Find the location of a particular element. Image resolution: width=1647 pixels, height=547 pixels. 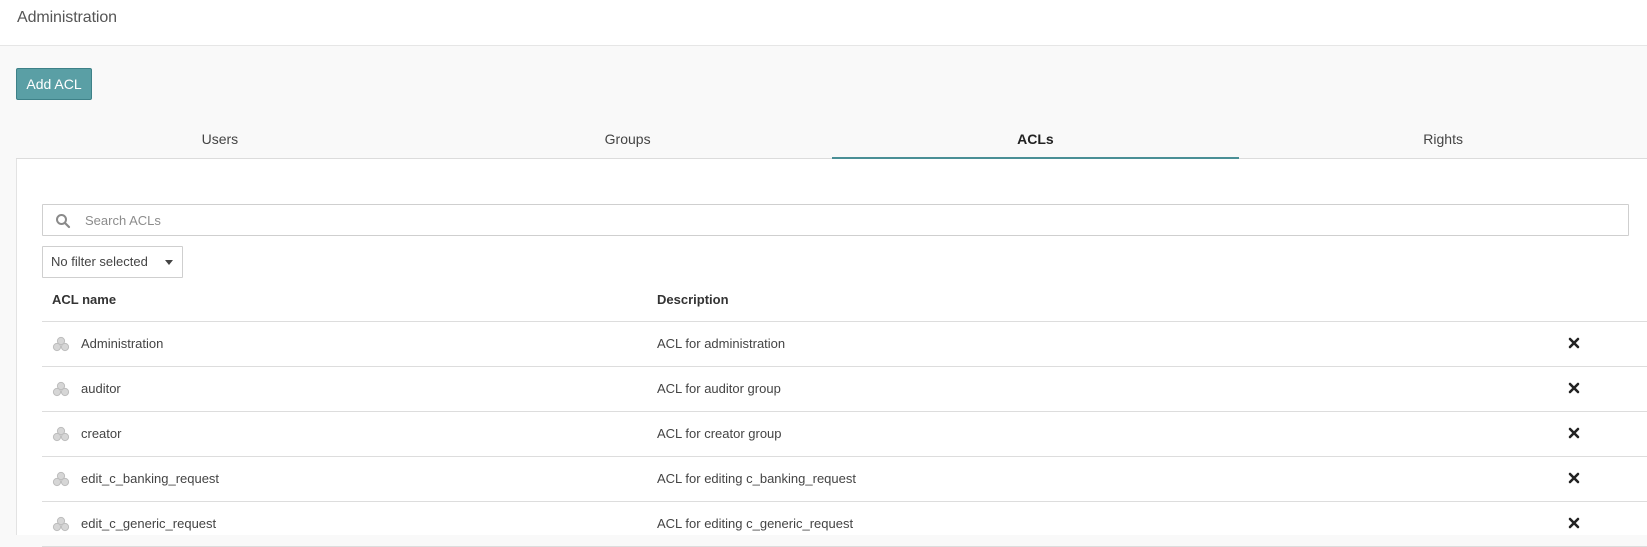

acl-description: ACL for editing c_generic_request is located at coordinates (755, 523).